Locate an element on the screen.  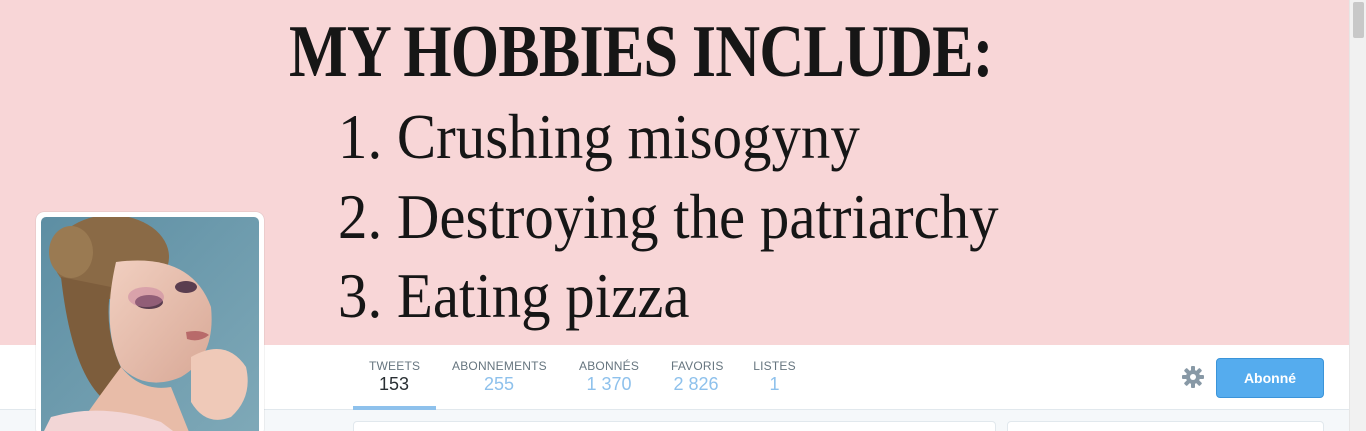
timeline-card is located at coordinates (674, 426).